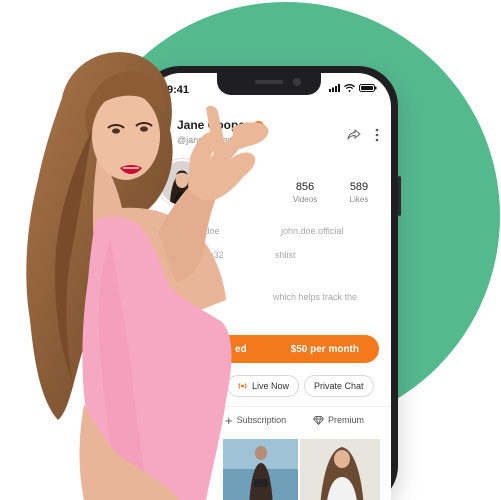 Image resolution: width=501 pixels, height=500 pixels. Describe the element at coordinates (271, 386) in the screenshot. I see `live-now-label: Live Now` at that location.